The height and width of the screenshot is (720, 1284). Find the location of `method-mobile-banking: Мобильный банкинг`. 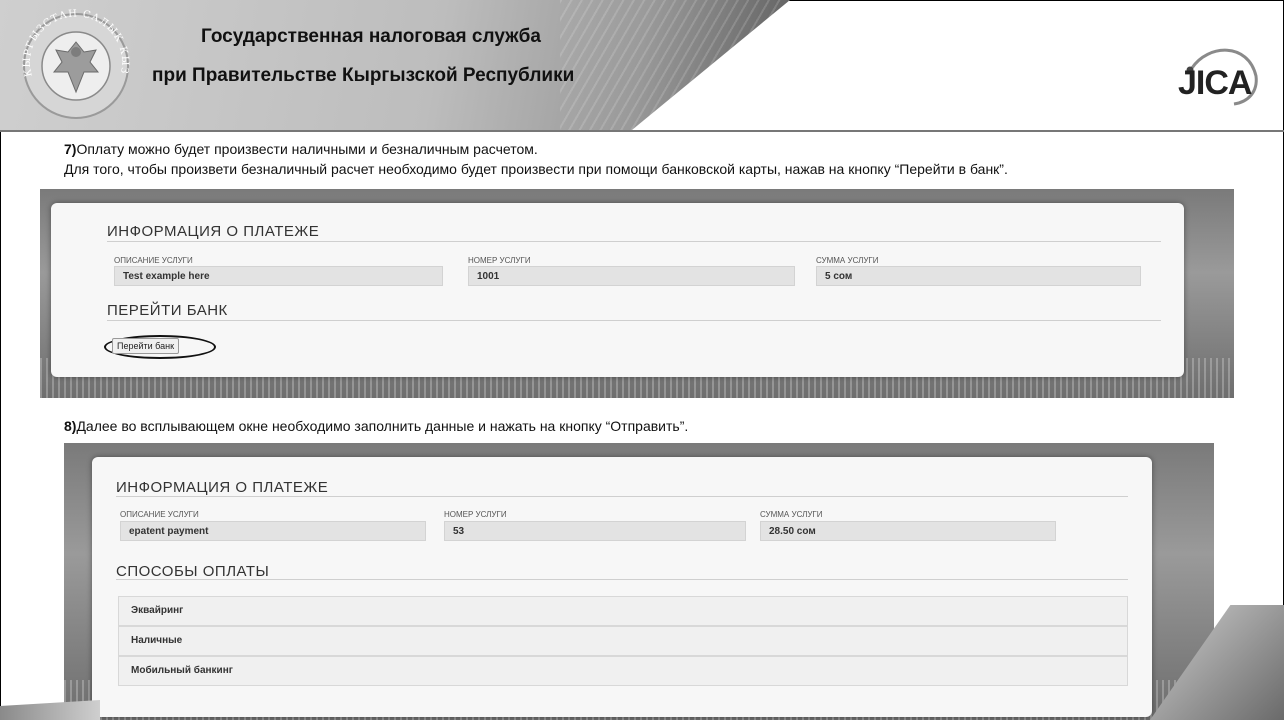

method-mobile-banking: Мобильный банкинг is located at coordinates (623, 671).